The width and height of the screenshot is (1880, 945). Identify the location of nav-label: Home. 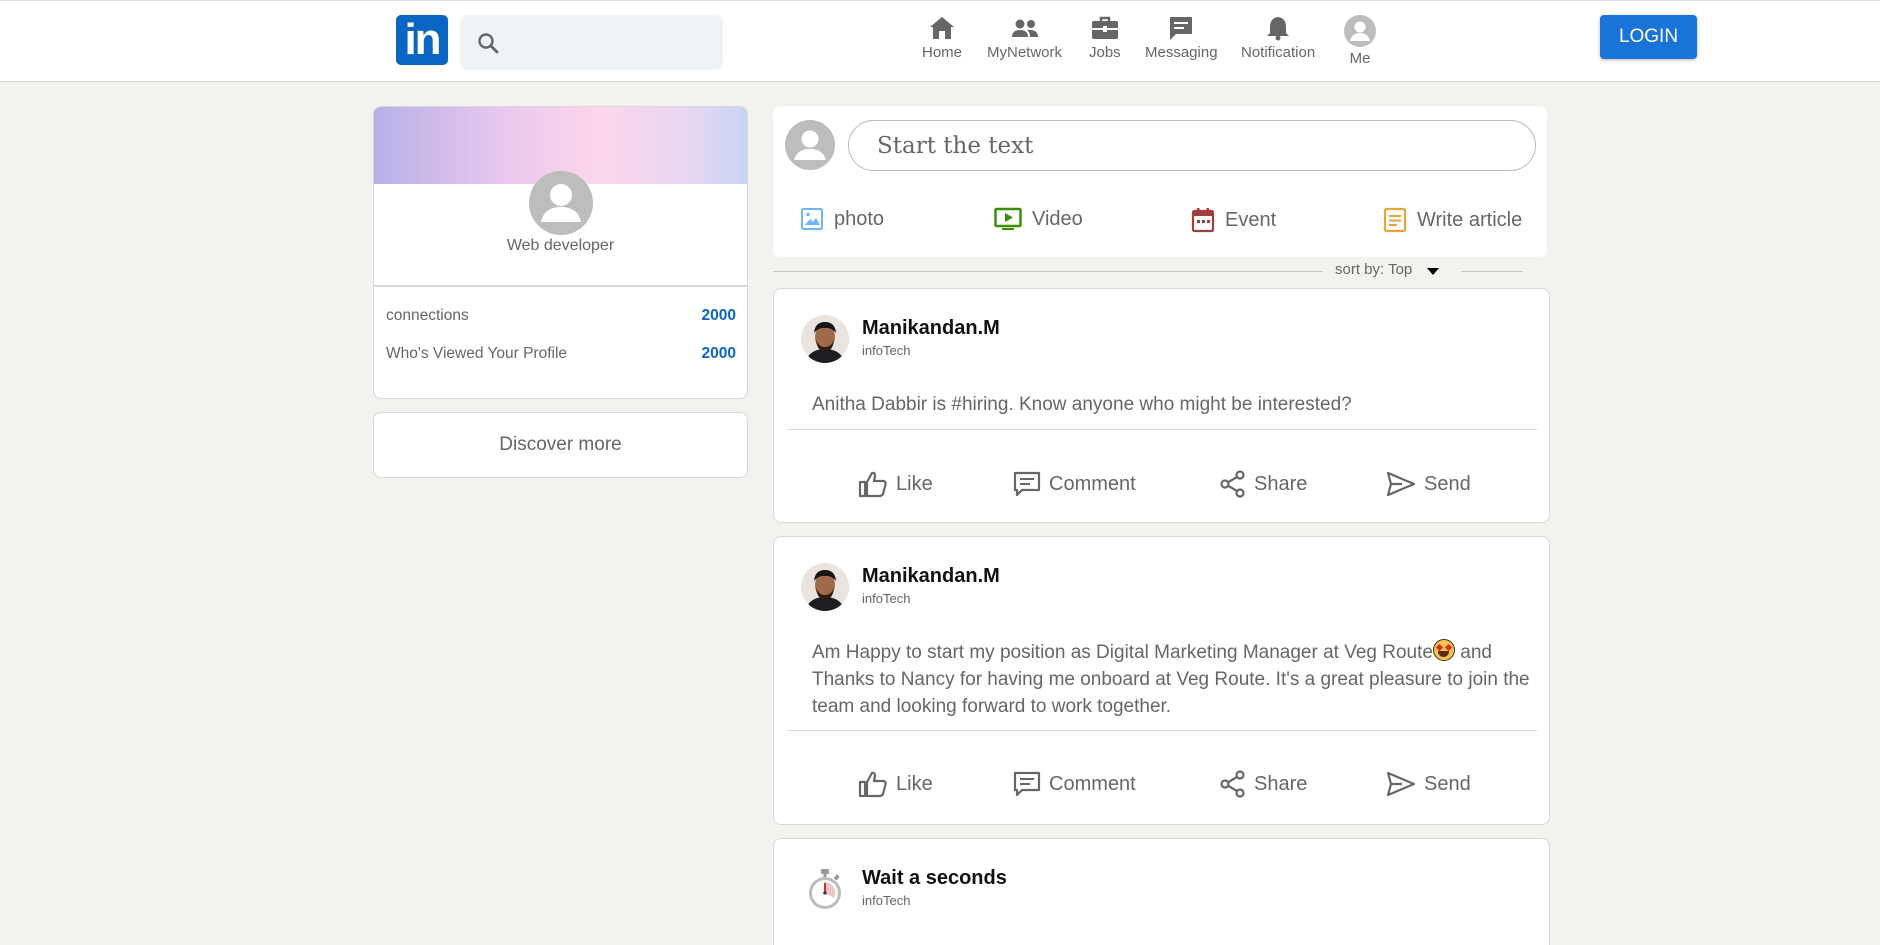
(942, 52).